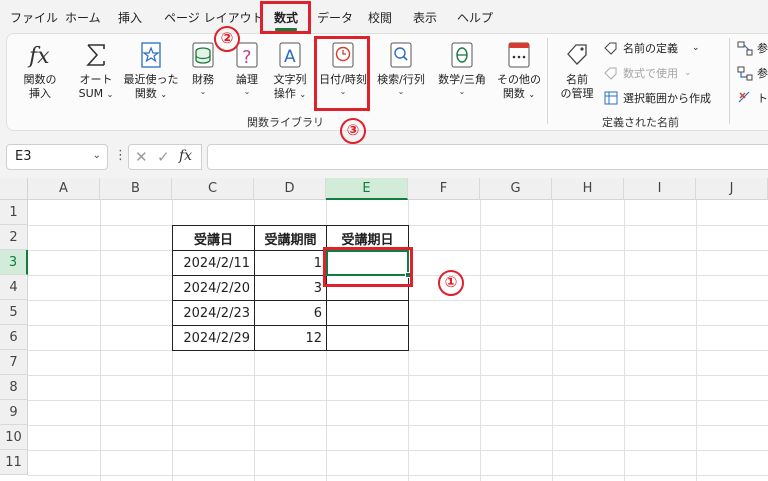  I want to click on row-header-11: 11, so click(14, 462).